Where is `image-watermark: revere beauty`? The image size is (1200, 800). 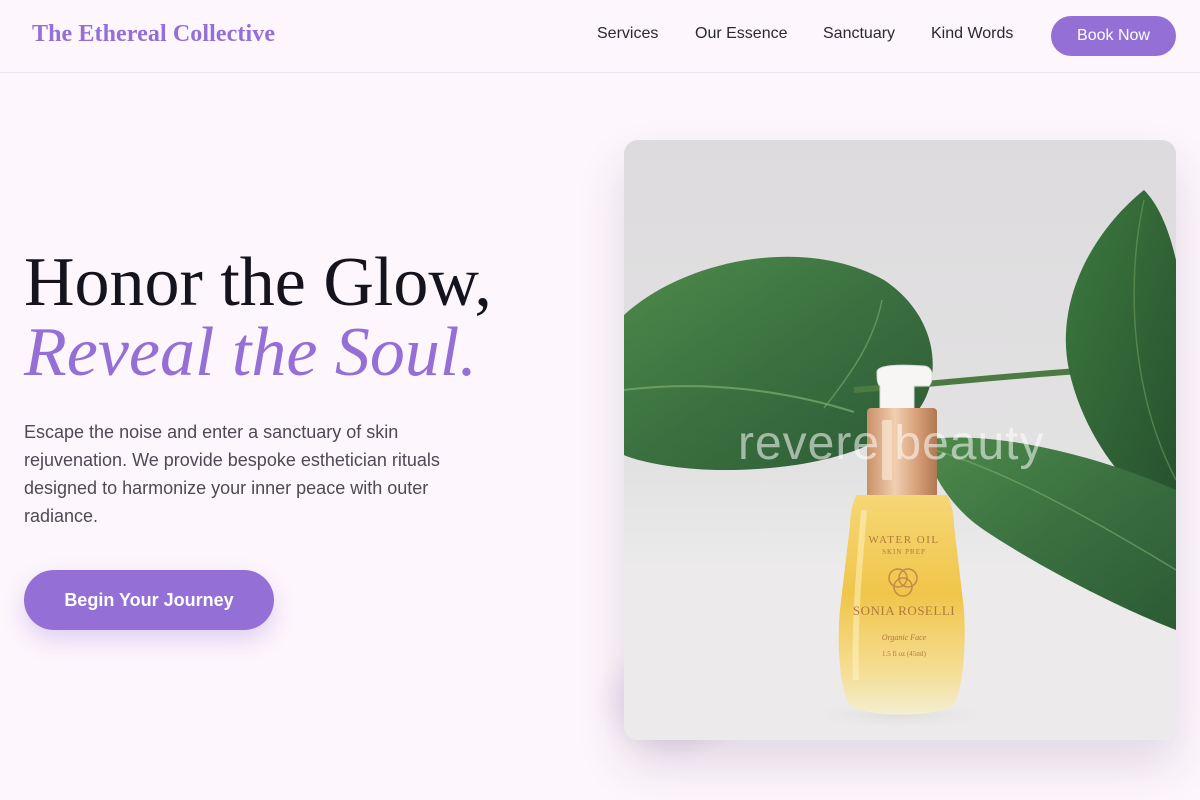 image-watermark: revere beauty is located at coordinates (891, 443).